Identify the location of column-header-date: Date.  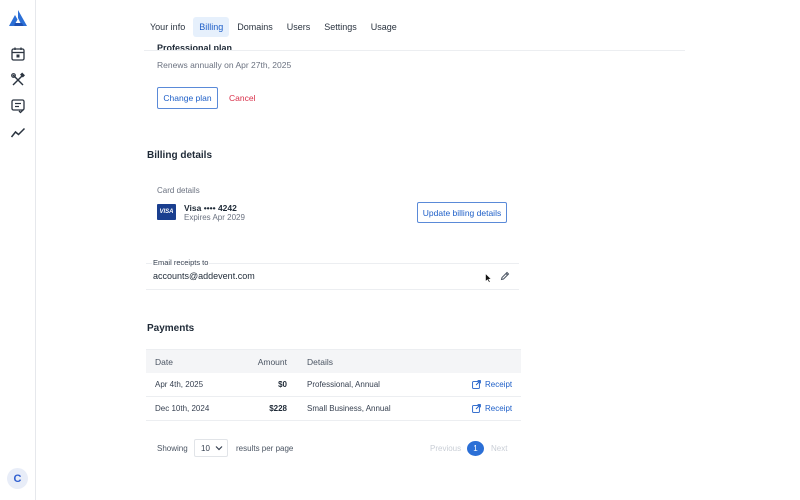
(164, 361).